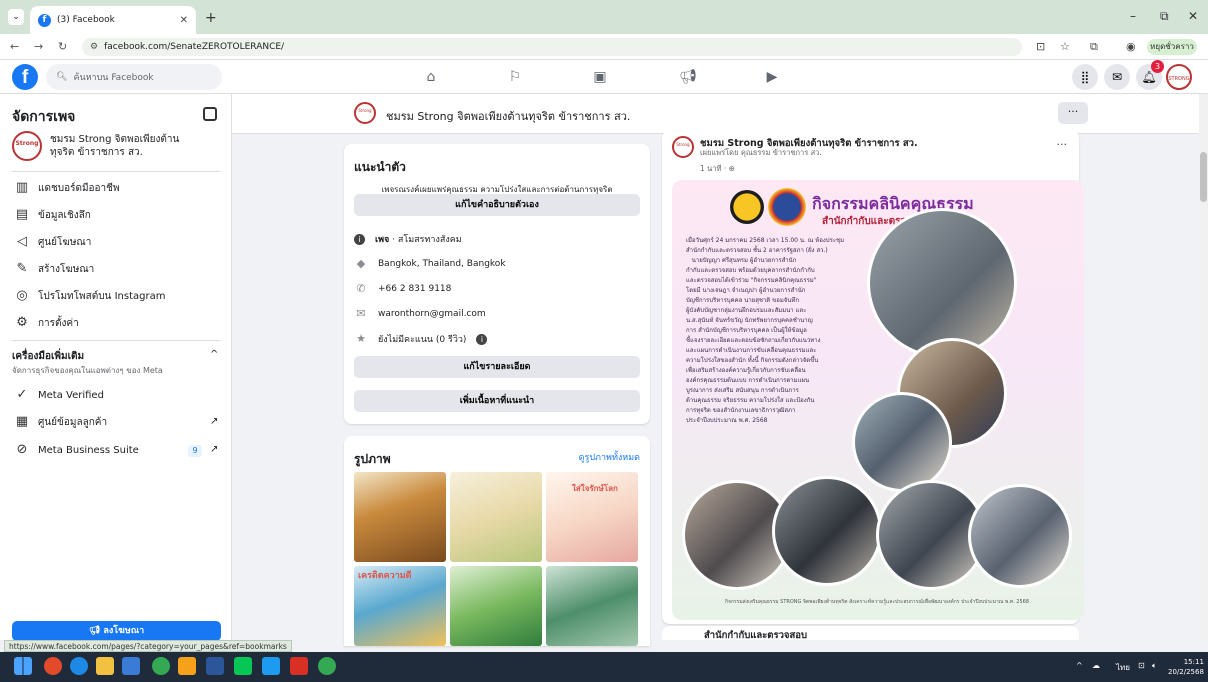 This screenshot has height=682, width=1208. Describe the element at coordinates (1096, 665) in the screenshot. I see `tray-app-icon: ☁` at that location.